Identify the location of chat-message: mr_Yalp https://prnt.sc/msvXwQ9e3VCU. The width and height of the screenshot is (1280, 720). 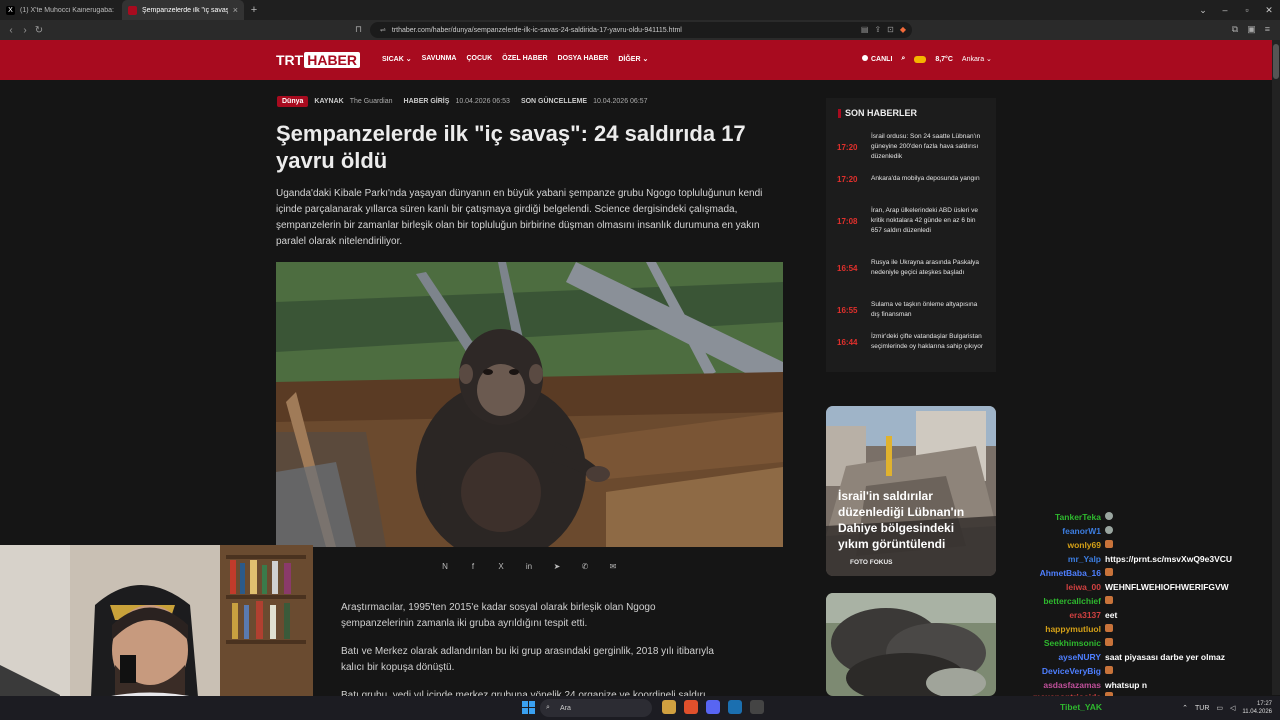
(1155, 561).